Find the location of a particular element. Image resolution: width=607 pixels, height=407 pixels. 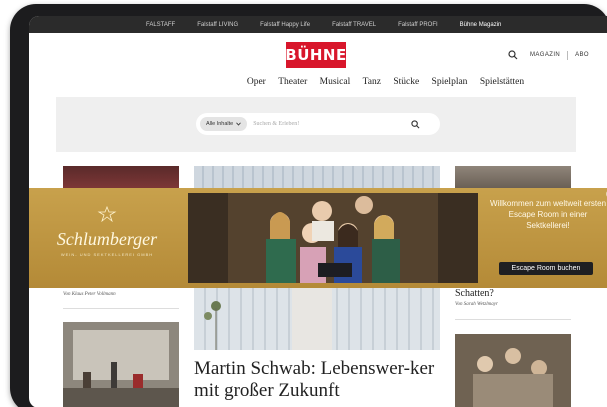

site-logo: BÜHNE is located at coordinates (315, 55).